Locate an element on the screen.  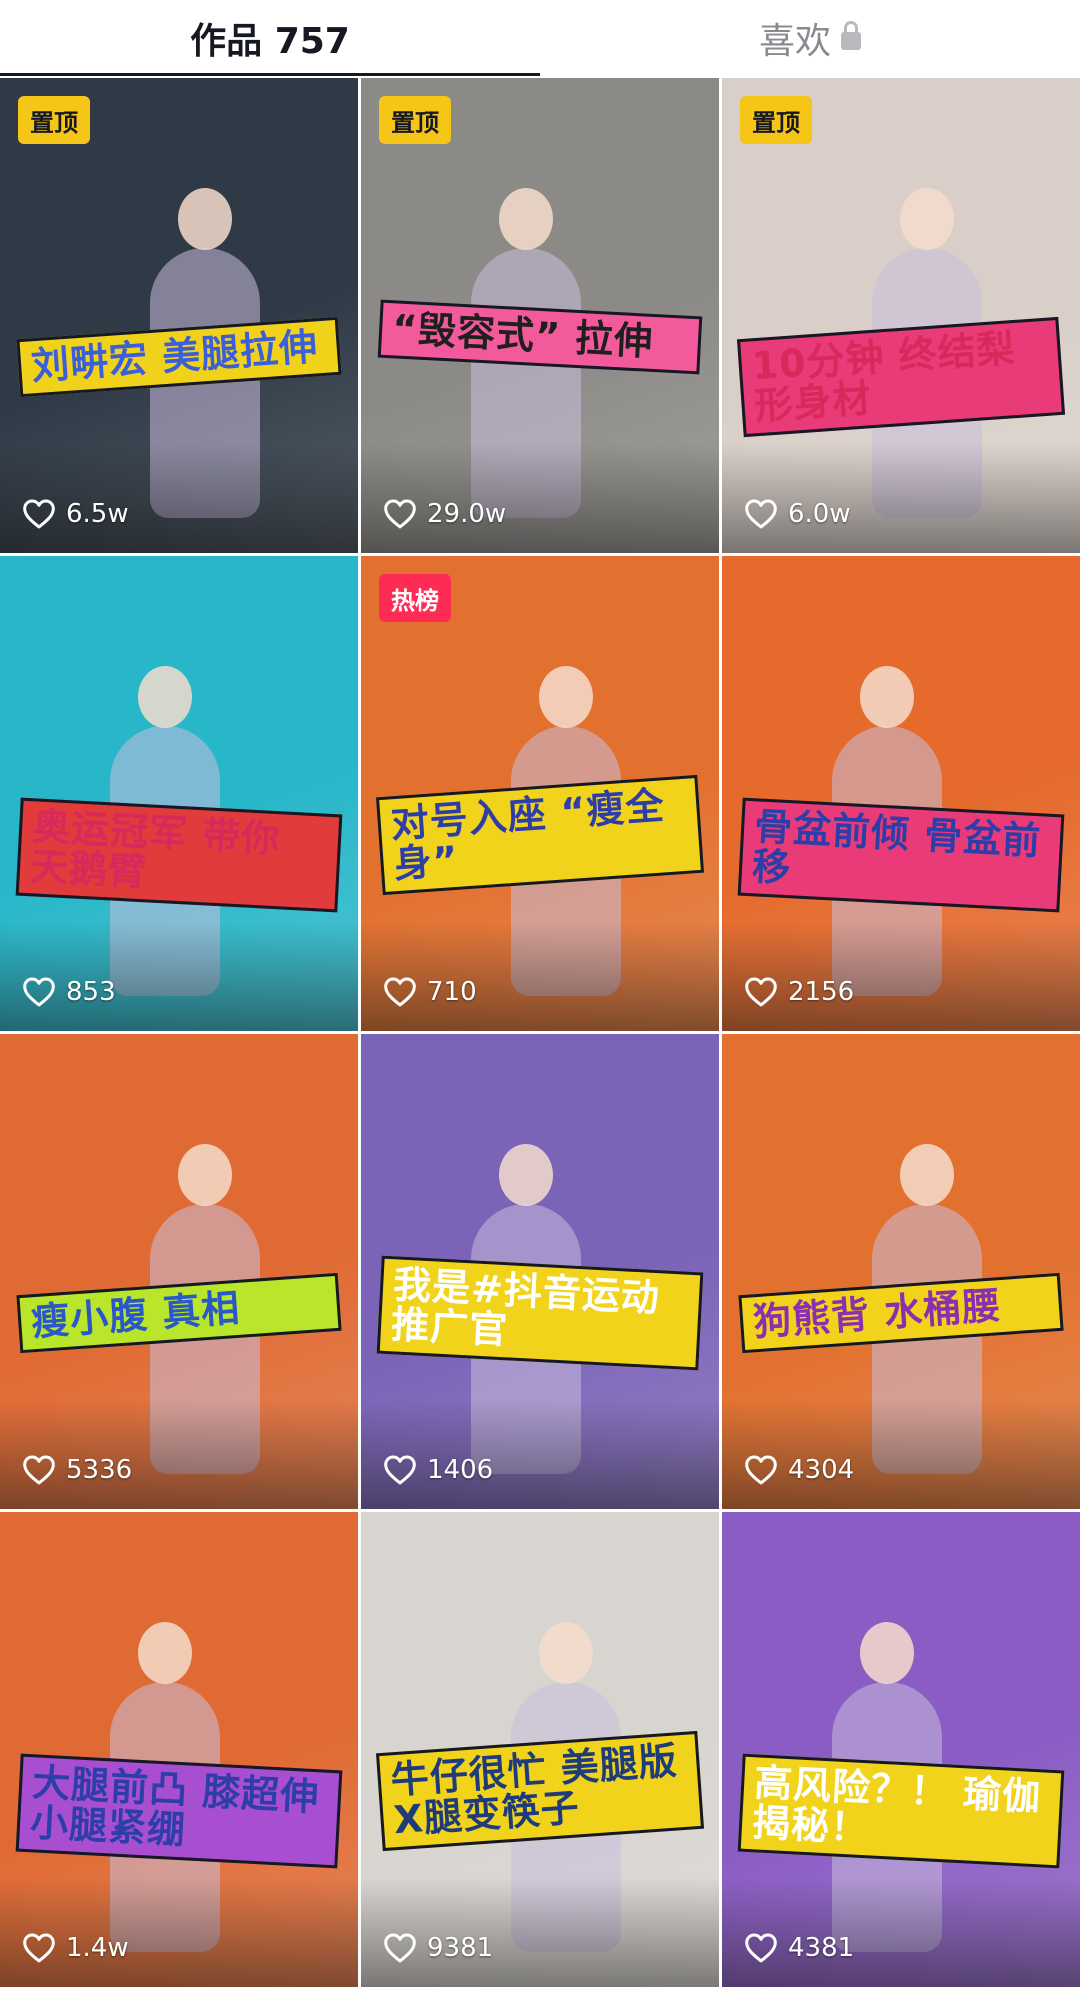
video-thumbnail: 瘦小腹 真相 5336 is located at coordinates (179, 1271).